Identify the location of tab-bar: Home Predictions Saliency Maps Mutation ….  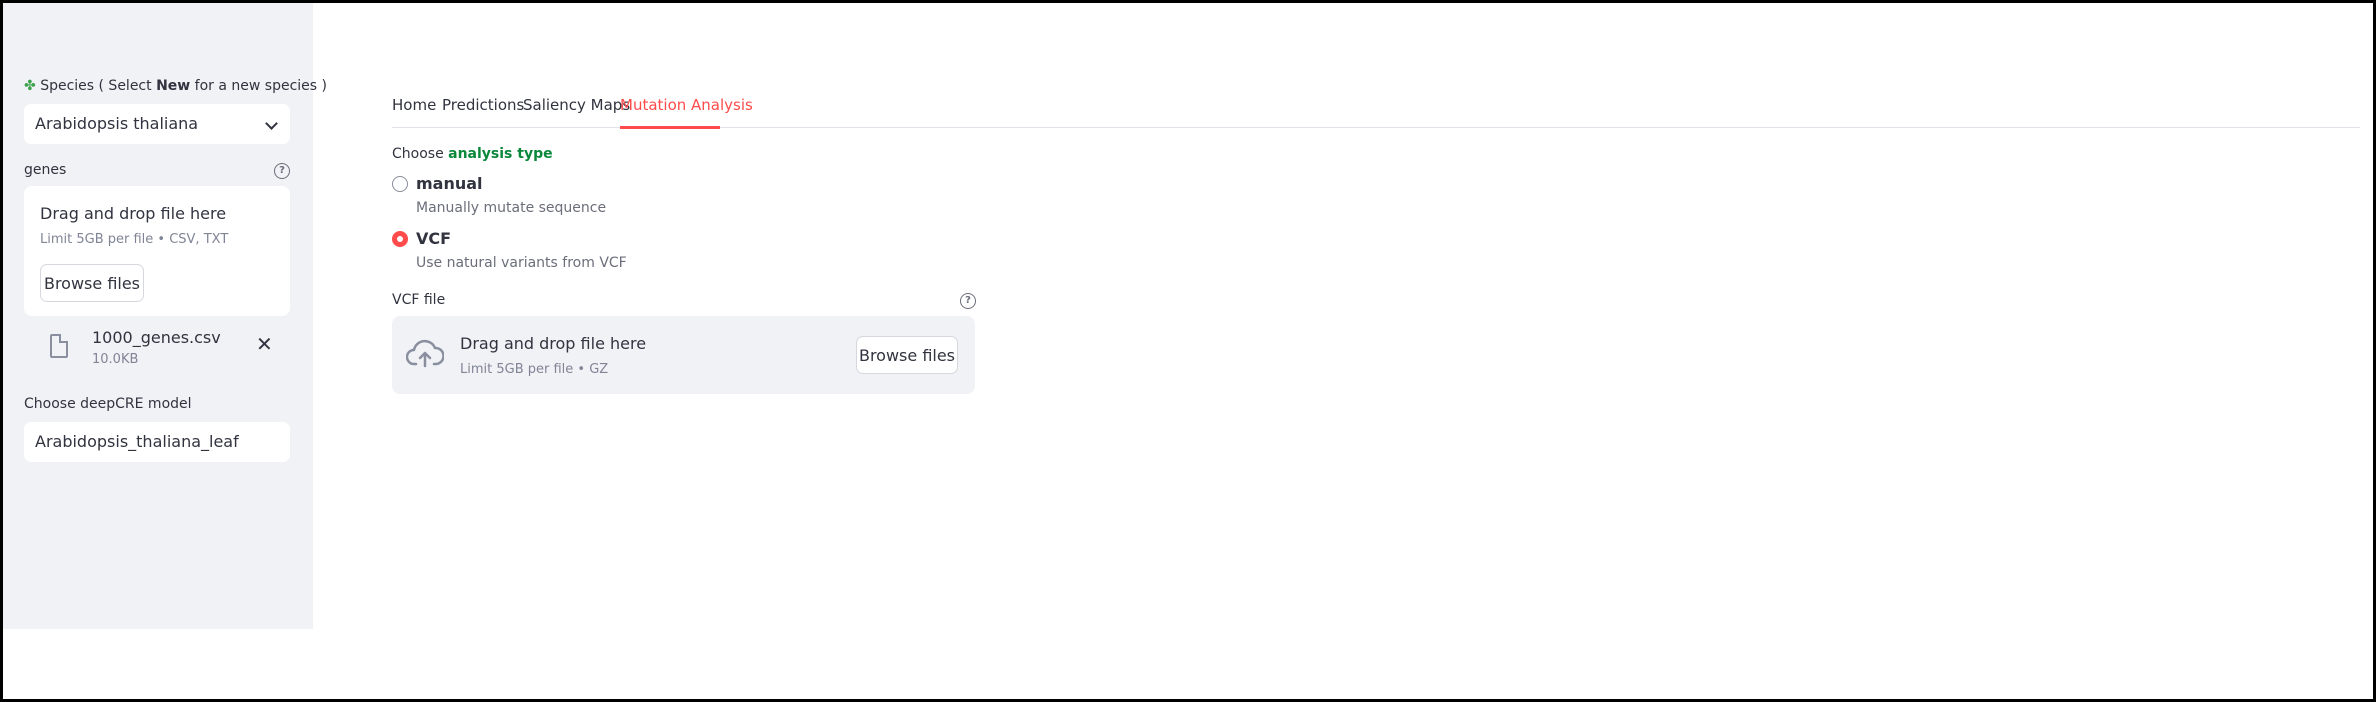
(1376, 110).